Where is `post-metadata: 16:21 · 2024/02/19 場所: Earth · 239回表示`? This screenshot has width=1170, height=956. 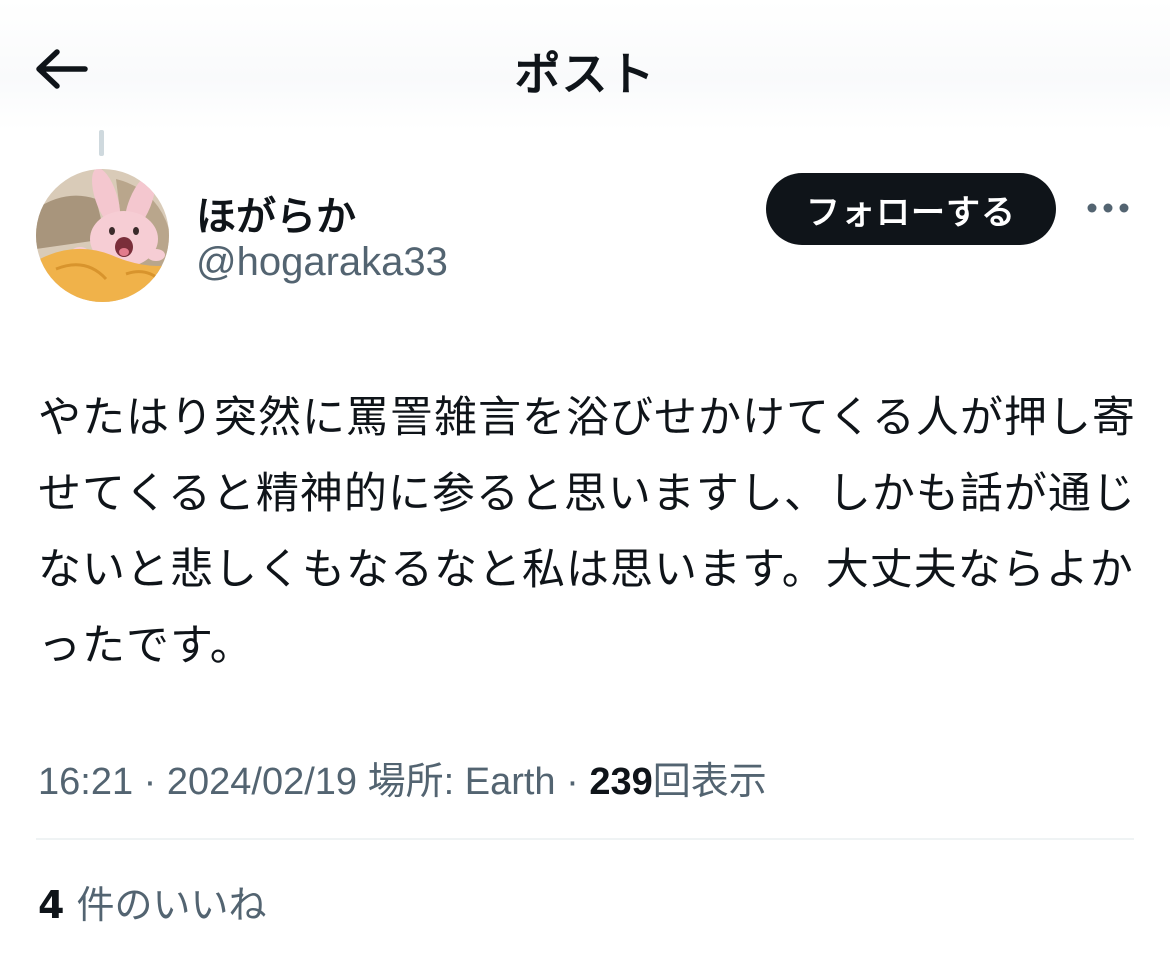
post-metadata: 16:21 · 2024/02/19 場所: Earth · 239回表示 is located at coordinates (402, 777).